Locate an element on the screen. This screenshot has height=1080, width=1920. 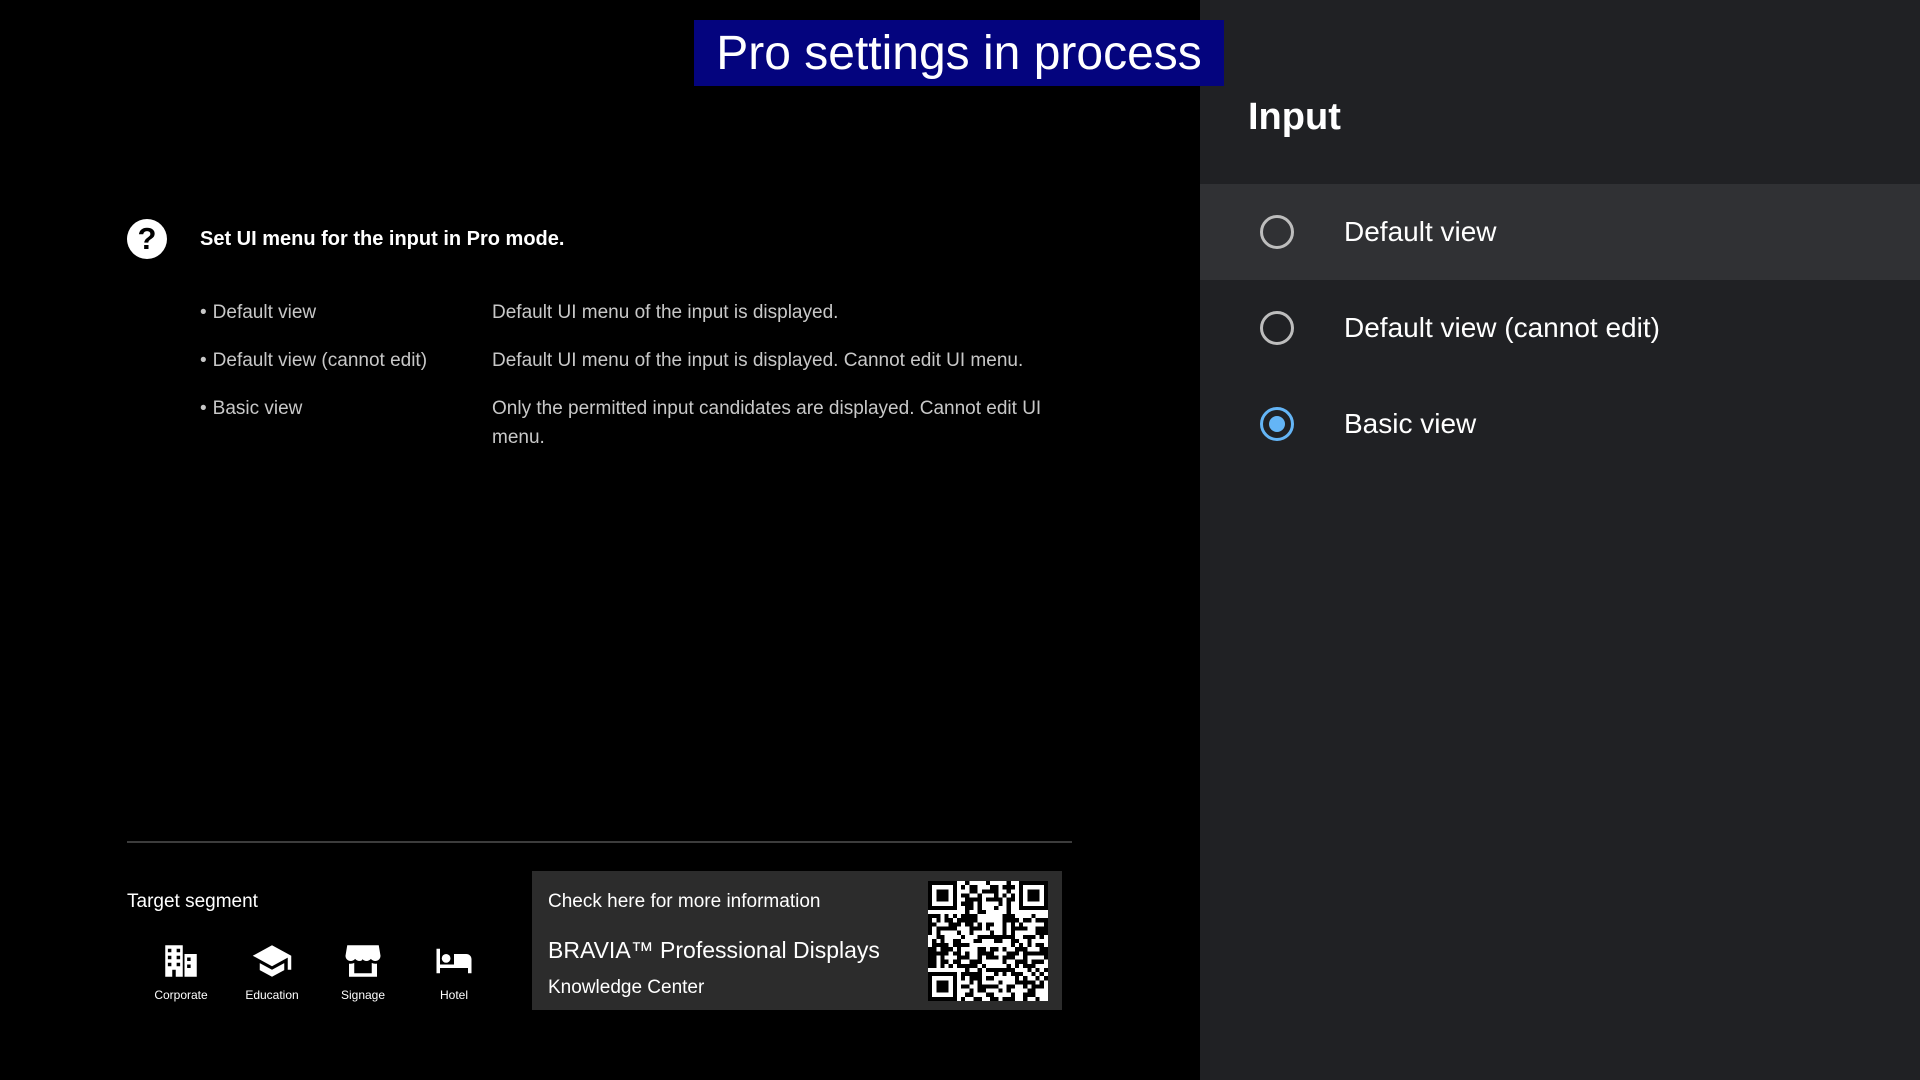
definition-term: Default view is located at coordinates (264, 312).